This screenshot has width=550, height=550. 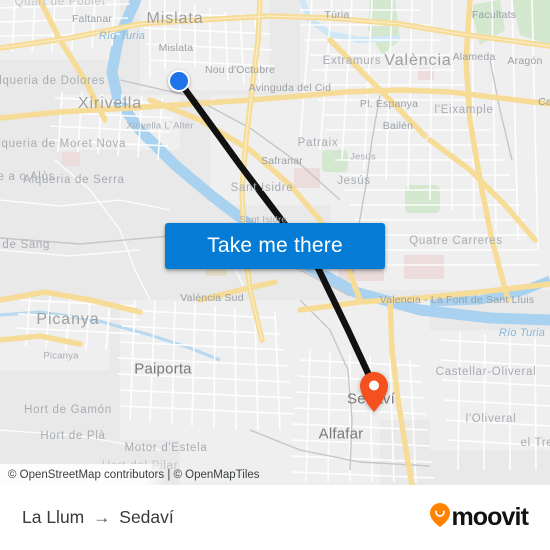 I want to click on origin-marker, so click(x=179, y=81).